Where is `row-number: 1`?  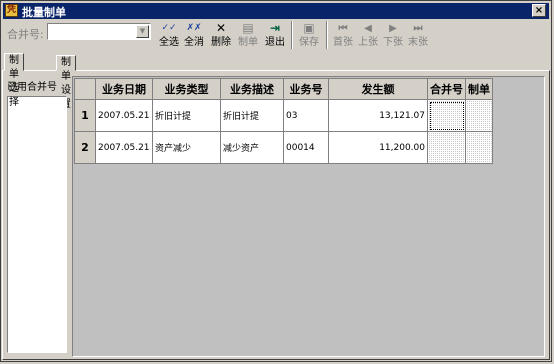
row-number: 1 is located at coordinates (85, 115).